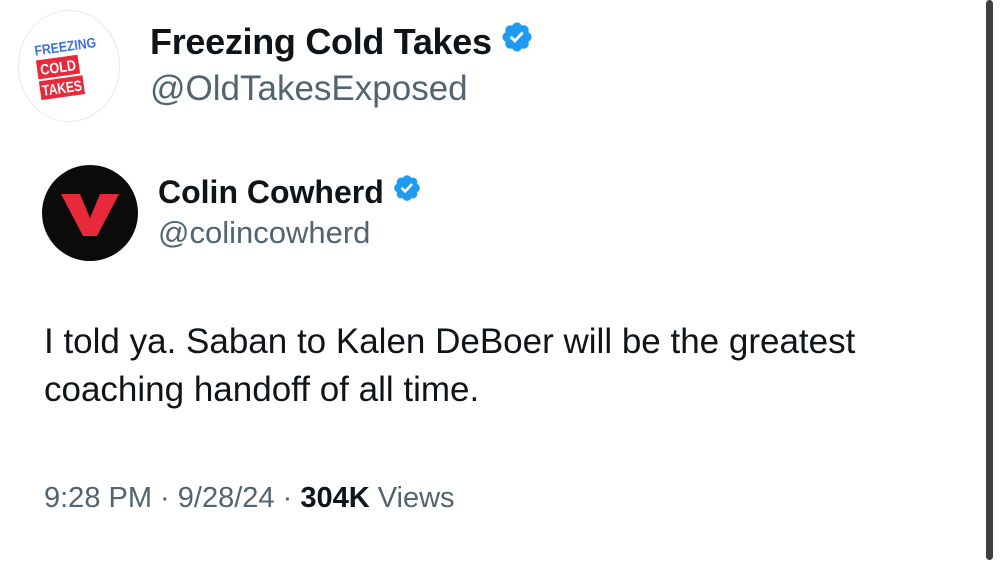  I want to click on quoted-display-name-row: Colin Cowherd, so click(290, 192).